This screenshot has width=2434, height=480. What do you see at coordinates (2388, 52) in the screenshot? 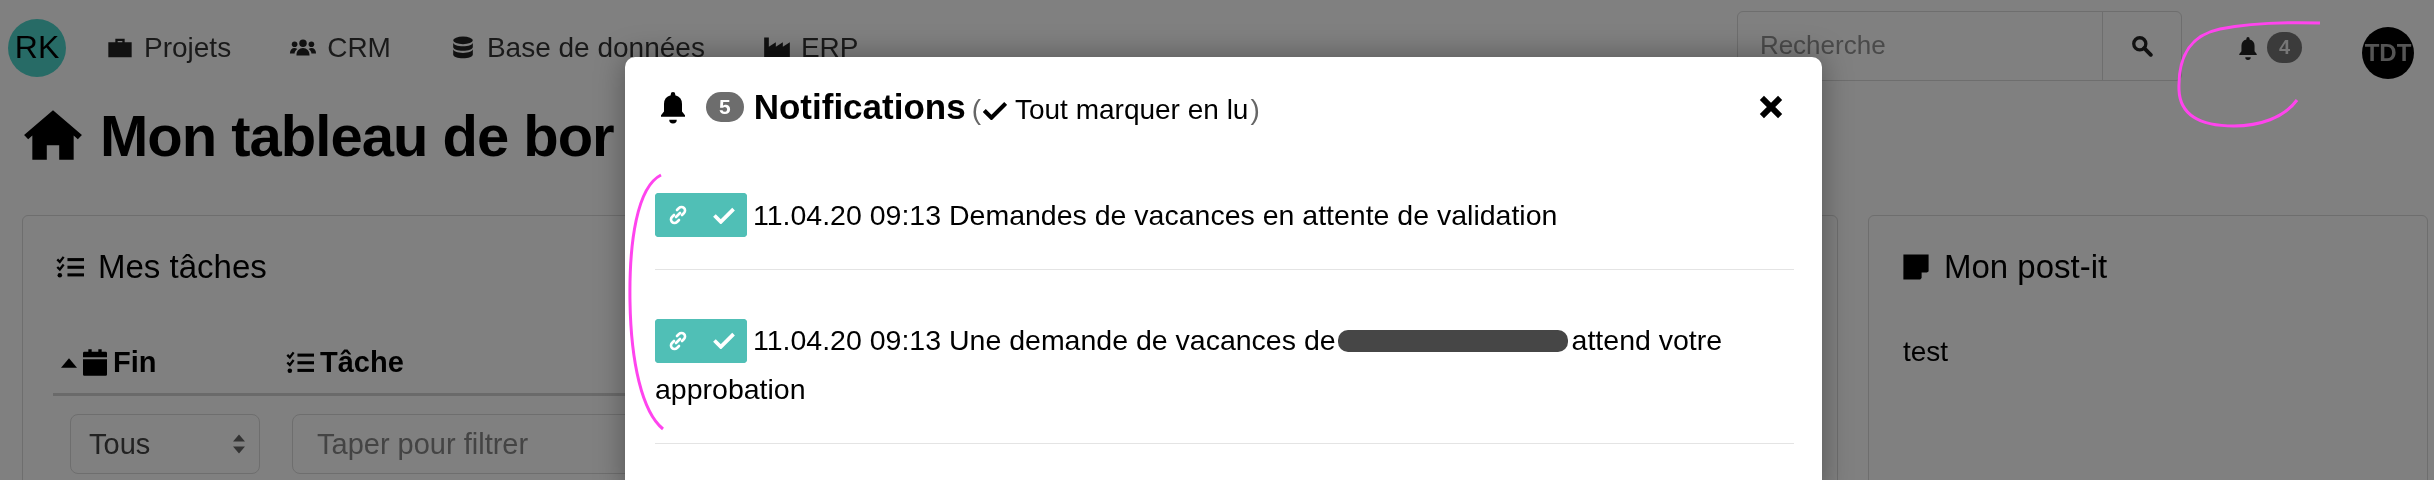
I see `user-avatar: TDT` at bounding box center [2388, 52].